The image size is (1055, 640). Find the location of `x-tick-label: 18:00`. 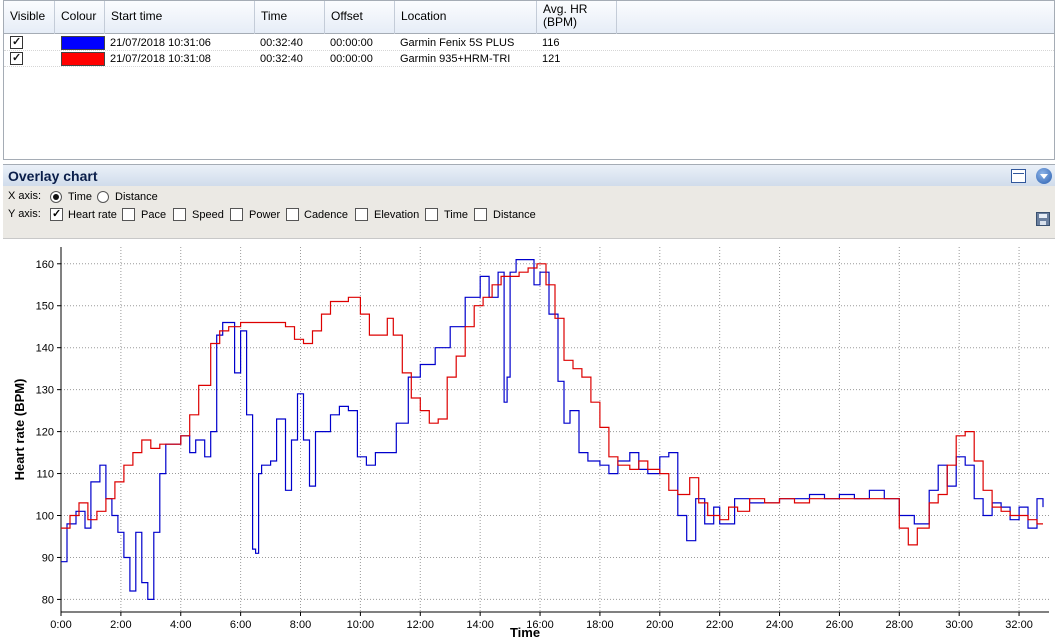

x-tick-label: 18:00 is located at coordinates (600, 625).